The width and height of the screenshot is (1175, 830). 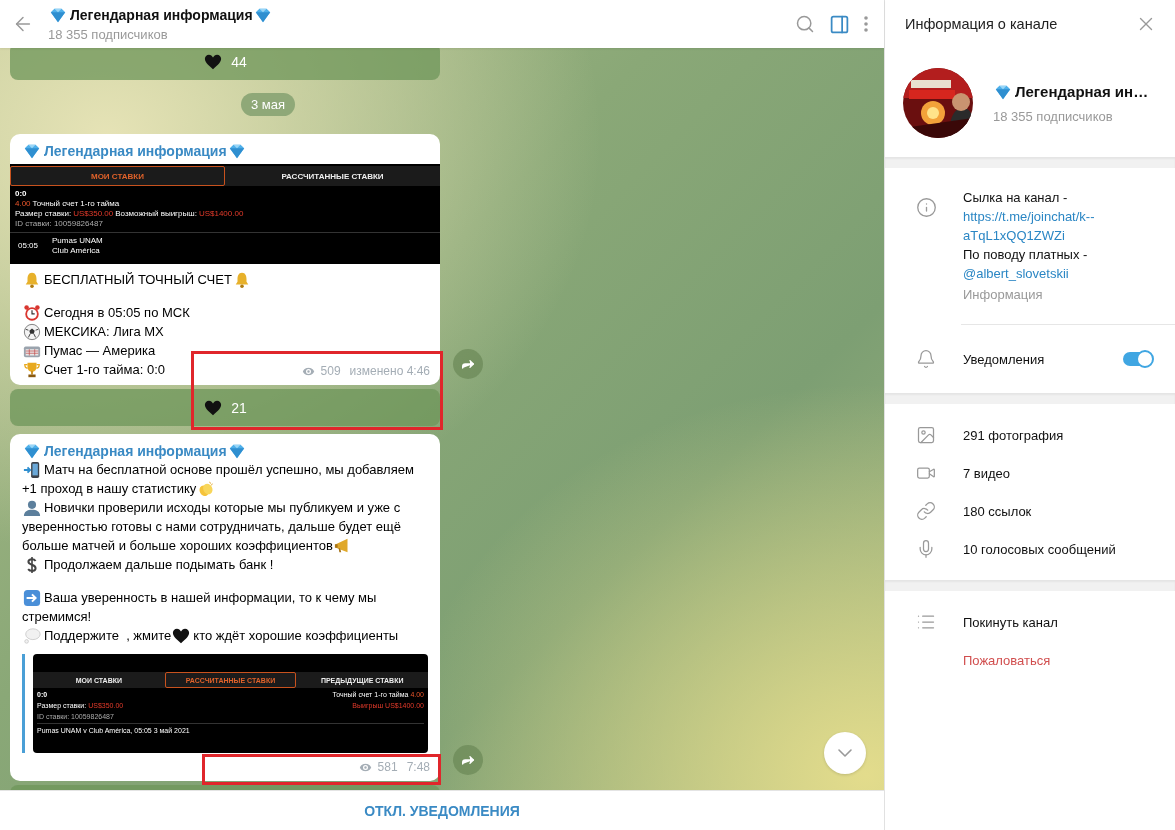 I want to click on bet-market: Точный счет 1-го тайма, so click(x=76, y=204).